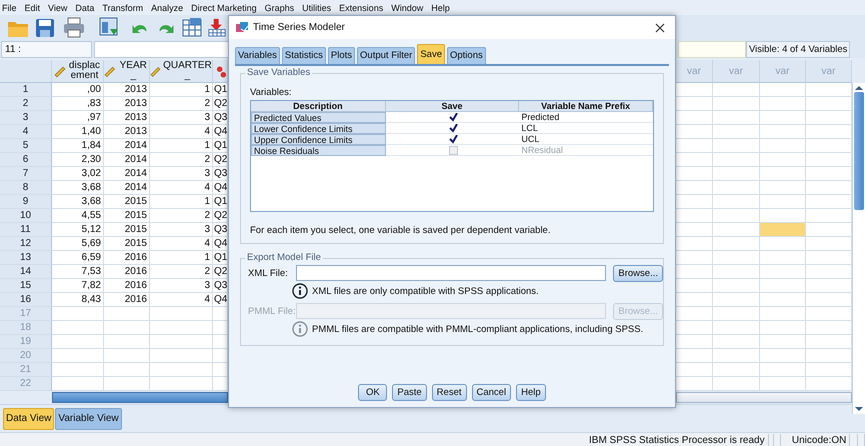 The width and height of the screenshot is (865, 446). Describe the element at coordinates (167, 7) in the screenshot. I see `menu-item: Analyze` at that location.